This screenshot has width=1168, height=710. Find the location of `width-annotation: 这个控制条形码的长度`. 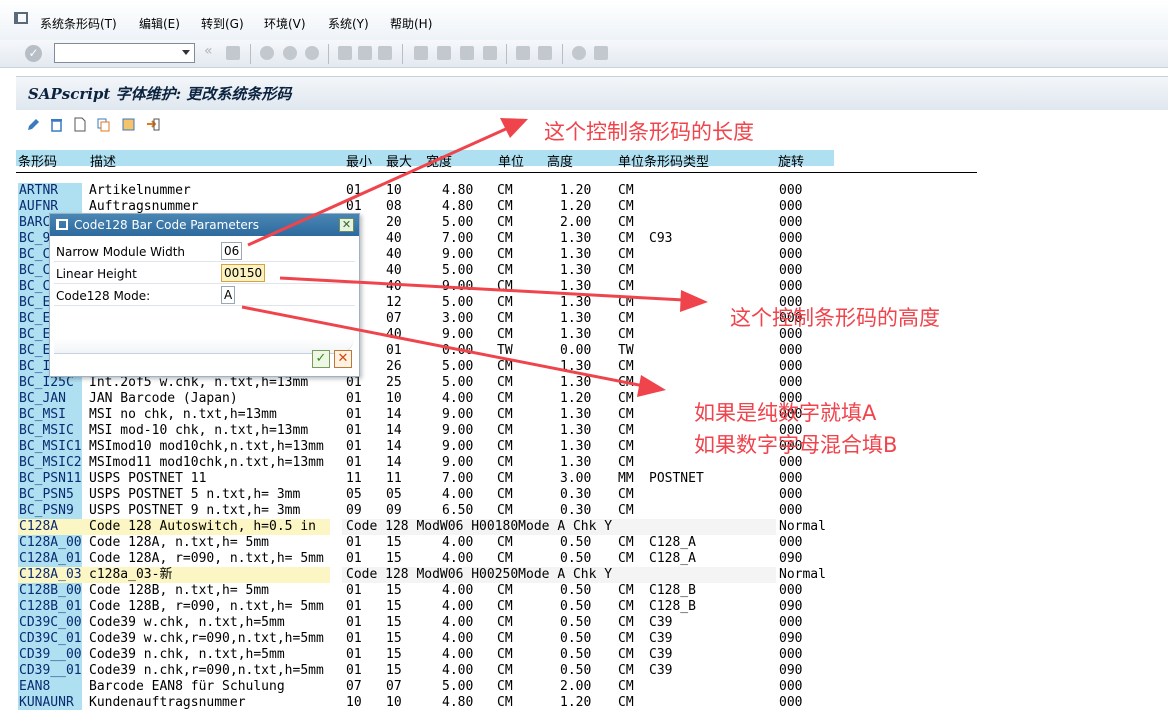

width-annotation: 这个控制条形码的长度 is located at coordinates (649, 132).